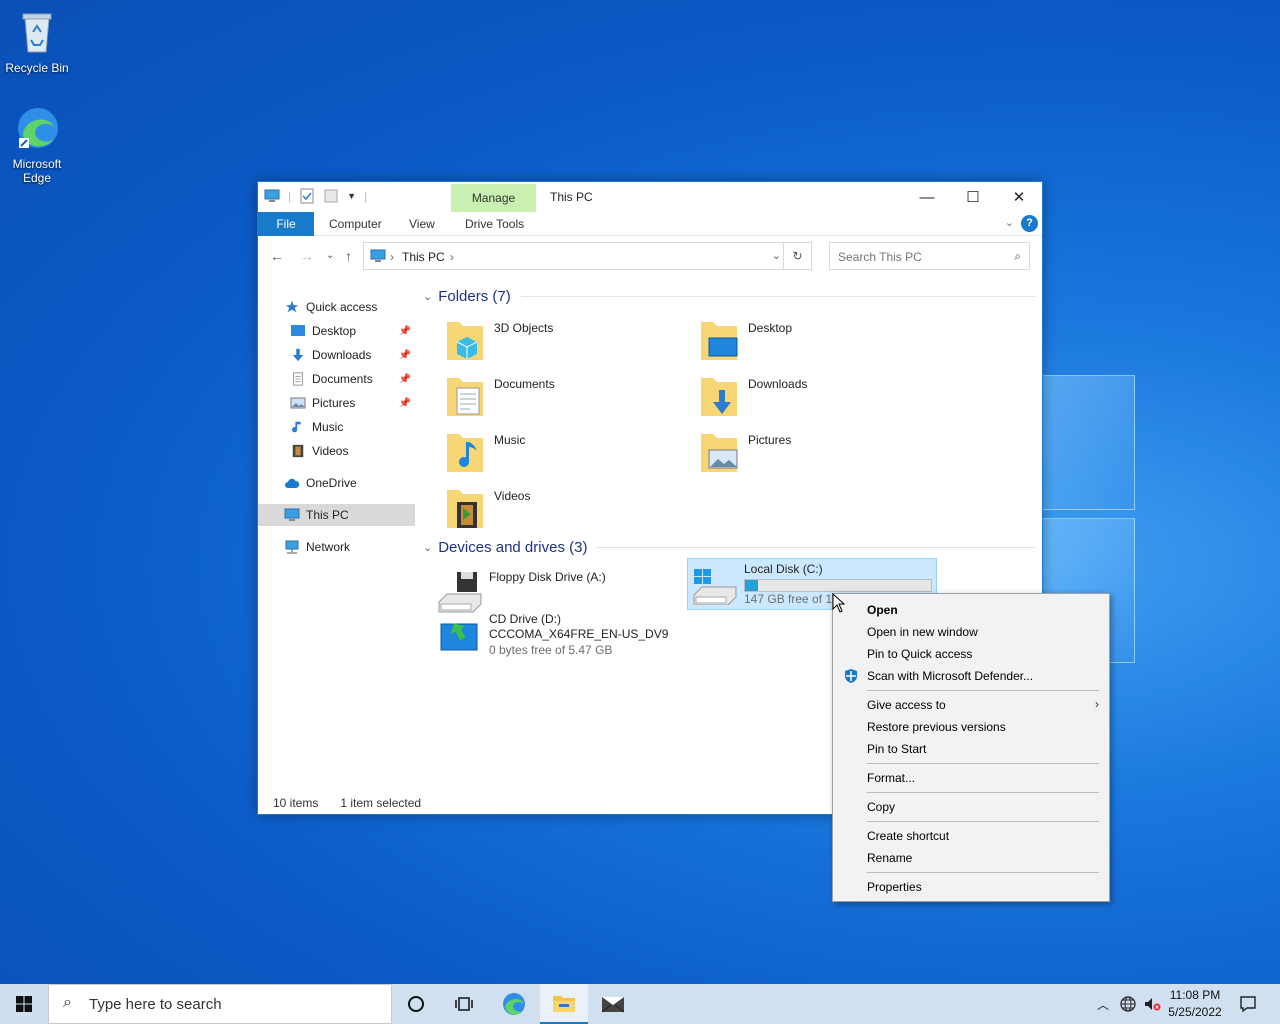  What do you see at coordinates (1017, 256) in the screenshot?
I see `search-icon: ⌕` at bounding box center [1017, 256].